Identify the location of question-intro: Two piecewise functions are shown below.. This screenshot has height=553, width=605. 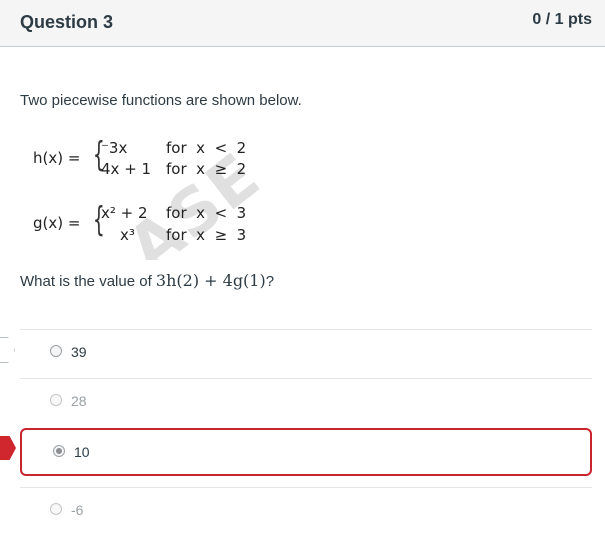
(161, 100).